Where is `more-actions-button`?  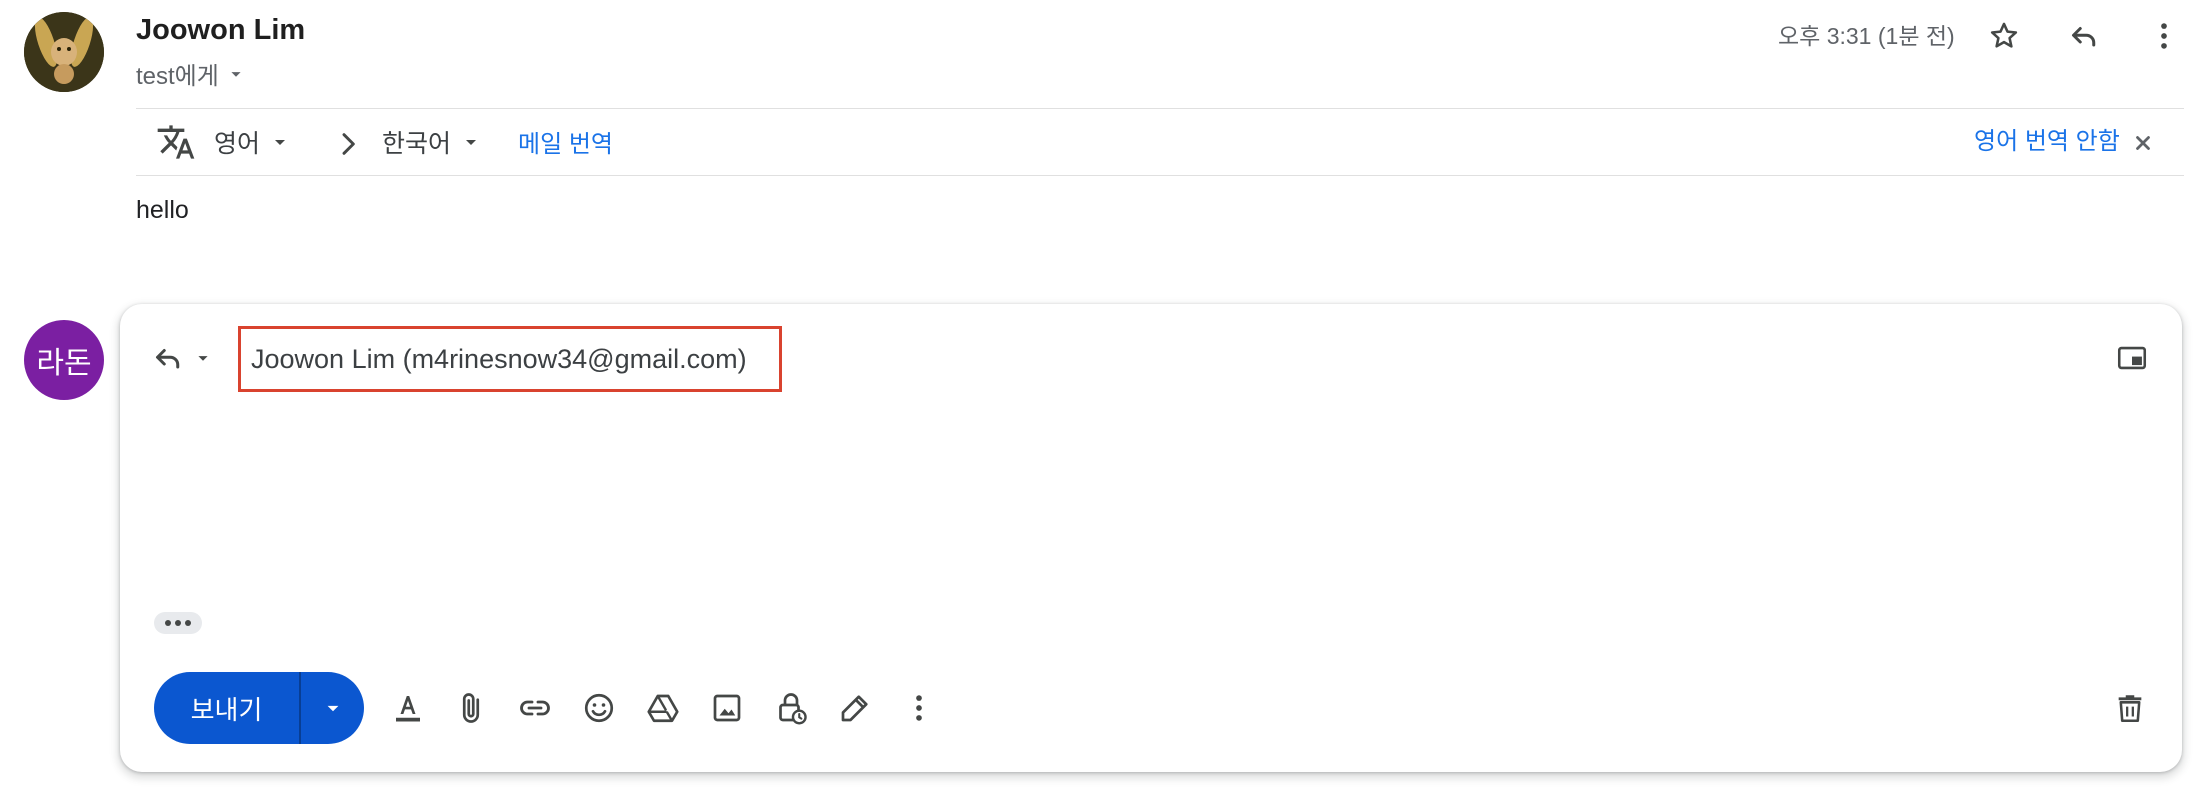 more-actions-button is located at coordinates (2164, 36).